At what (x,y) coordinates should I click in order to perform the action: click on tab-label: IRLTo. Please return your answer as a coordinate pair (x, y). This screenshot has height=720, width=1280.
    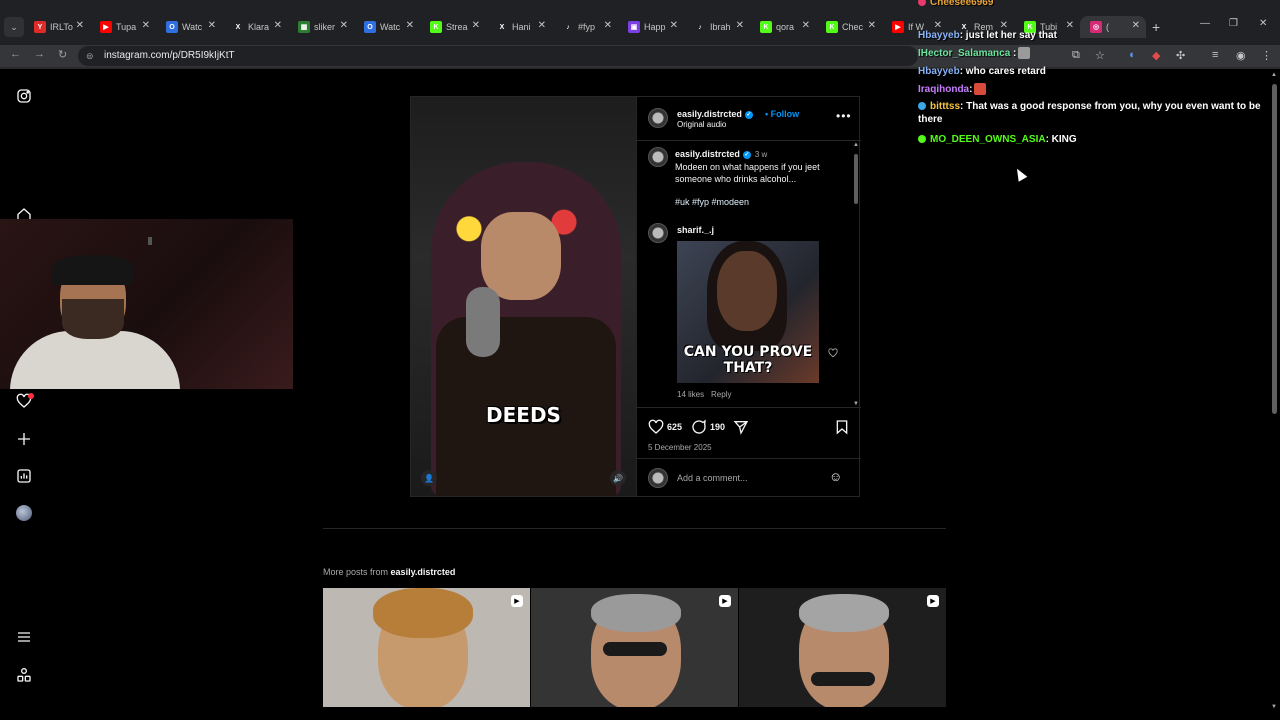
    Looking at the image, I should click on (61, 27).